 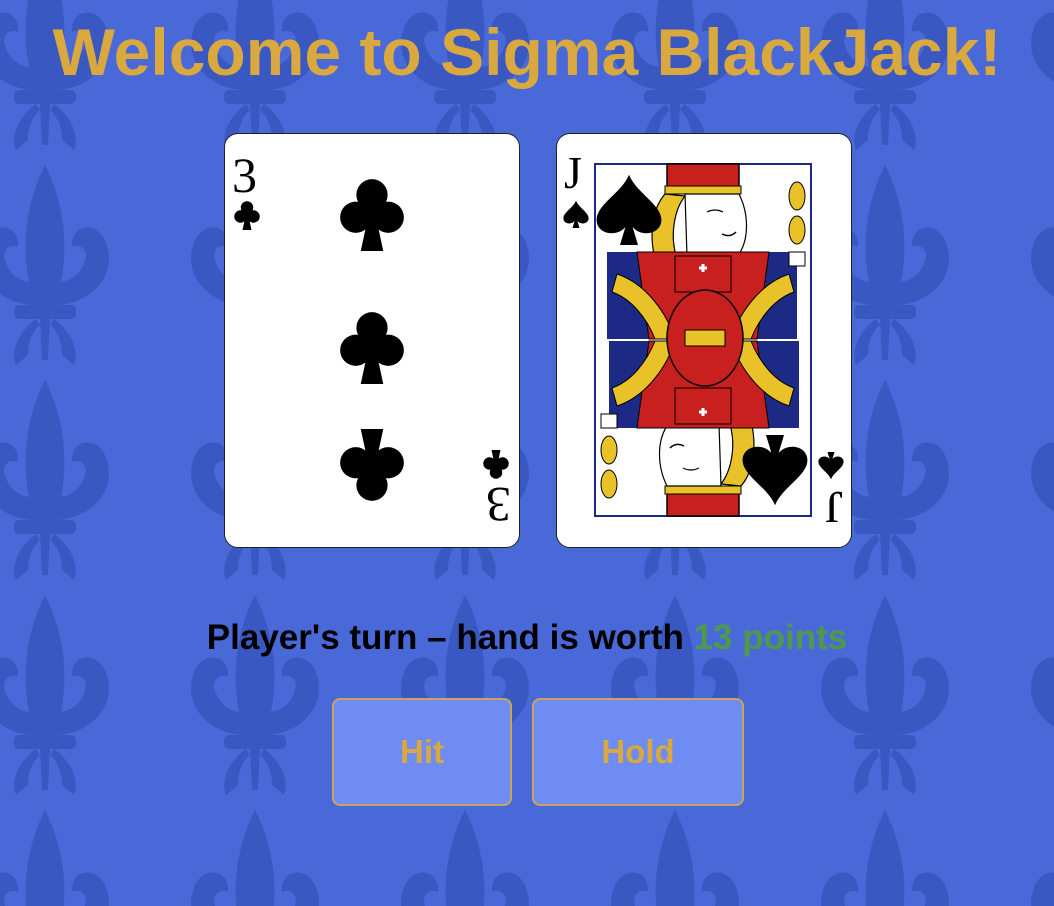 I want to click on status-text: Player's turn – hand is worth, so click(x=450, y=637).